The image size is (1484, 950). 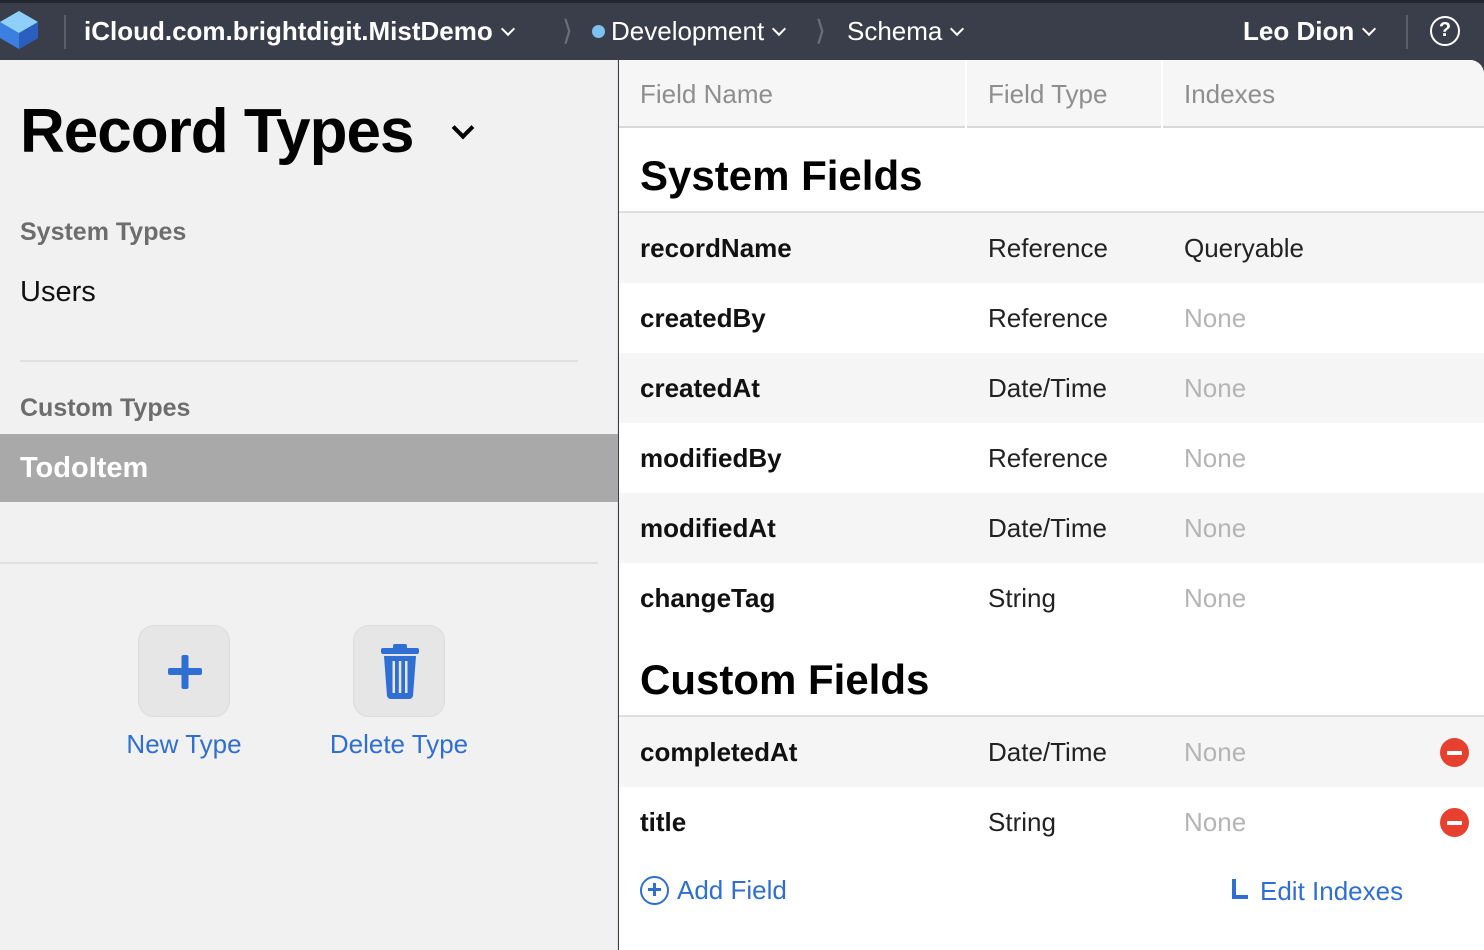 I want to click on add-circle-icon, so click(x=654, y=890).